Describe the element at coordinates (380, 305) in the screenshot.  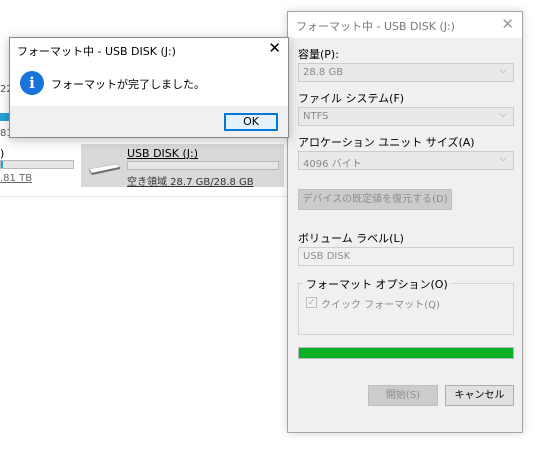
I see `quick-format-label: クイック フォーマット(Q)` at that location.